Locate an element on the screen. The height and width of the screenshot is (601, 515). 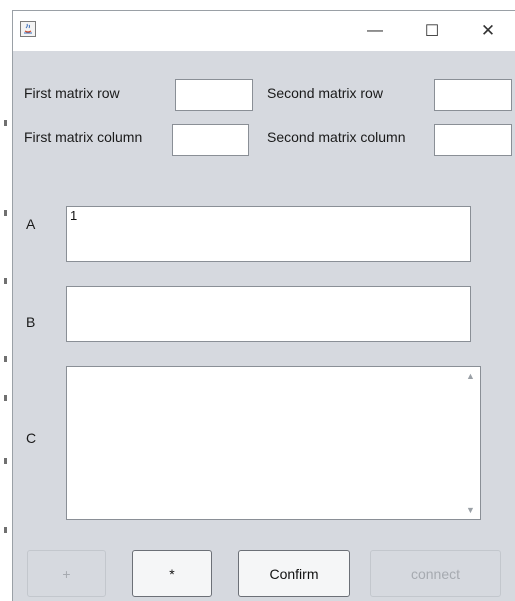
second-matrix-row-input is located at coordinates (473, 95).